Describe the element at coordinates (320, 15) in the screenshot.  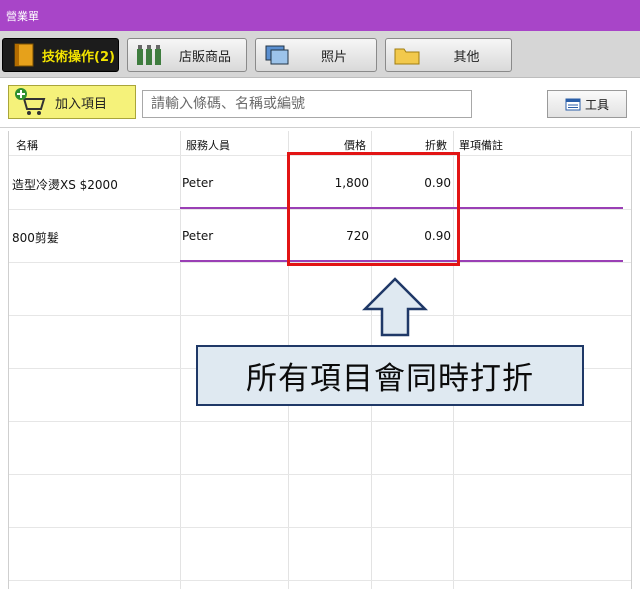
I see `title-bar: 營業單` at that location.